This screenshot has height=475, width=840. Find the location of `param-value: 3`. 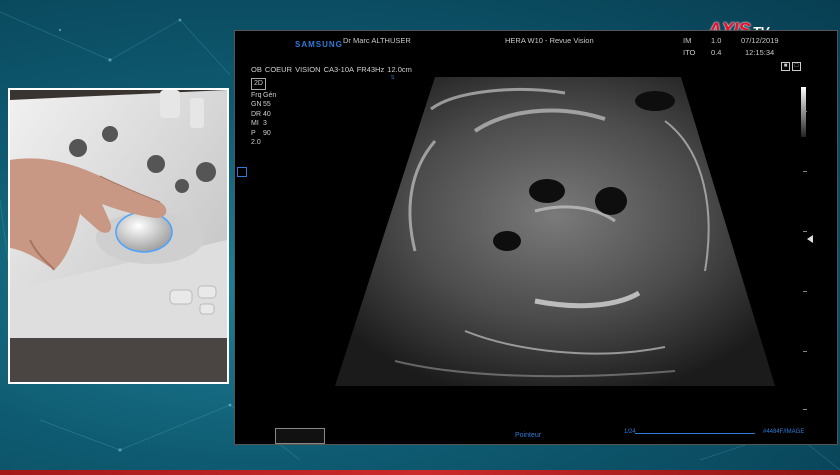

param-value: 3 is located at coordinates (265, 123).